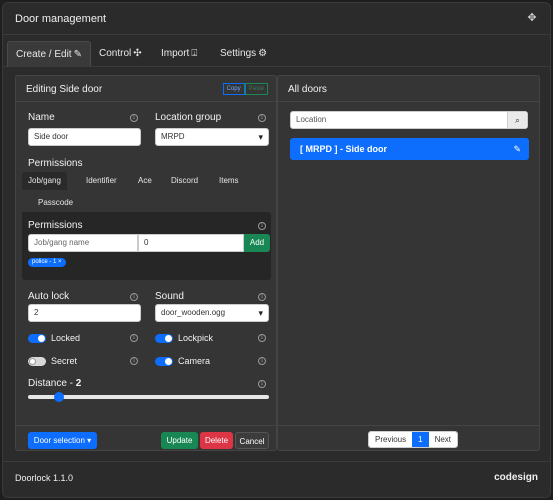 The image size is (553, 500). I want to click on permissions-label: Permissions, so click(55, 163).